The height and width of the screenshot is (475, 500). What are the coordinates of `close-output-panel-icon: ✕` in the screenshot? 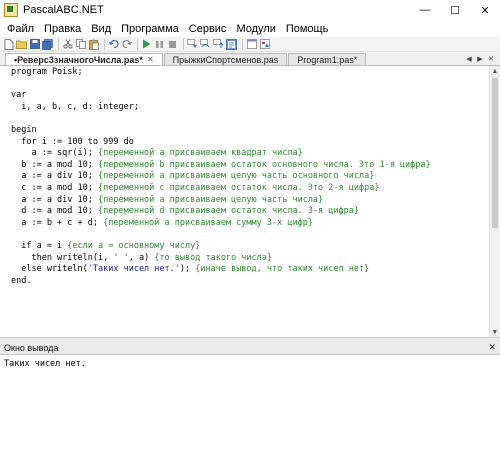 It's located at (492, 347).